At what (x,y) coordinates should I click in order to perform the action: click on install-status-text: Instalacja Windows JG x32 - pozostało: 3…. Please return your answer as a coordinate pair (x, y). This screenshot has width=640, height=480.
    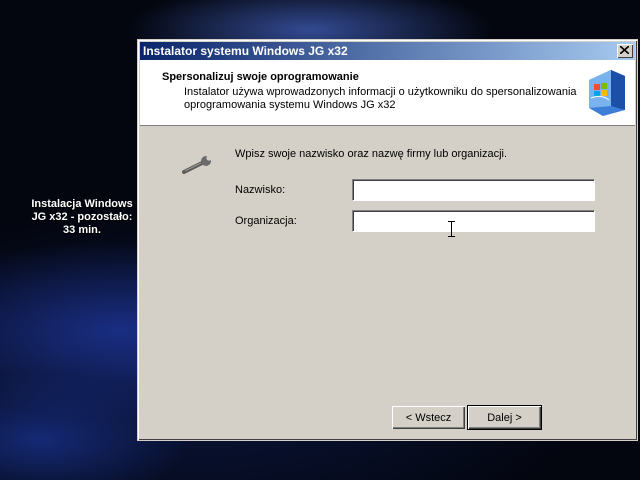
    Looking at the image, I should click on (82, 217).